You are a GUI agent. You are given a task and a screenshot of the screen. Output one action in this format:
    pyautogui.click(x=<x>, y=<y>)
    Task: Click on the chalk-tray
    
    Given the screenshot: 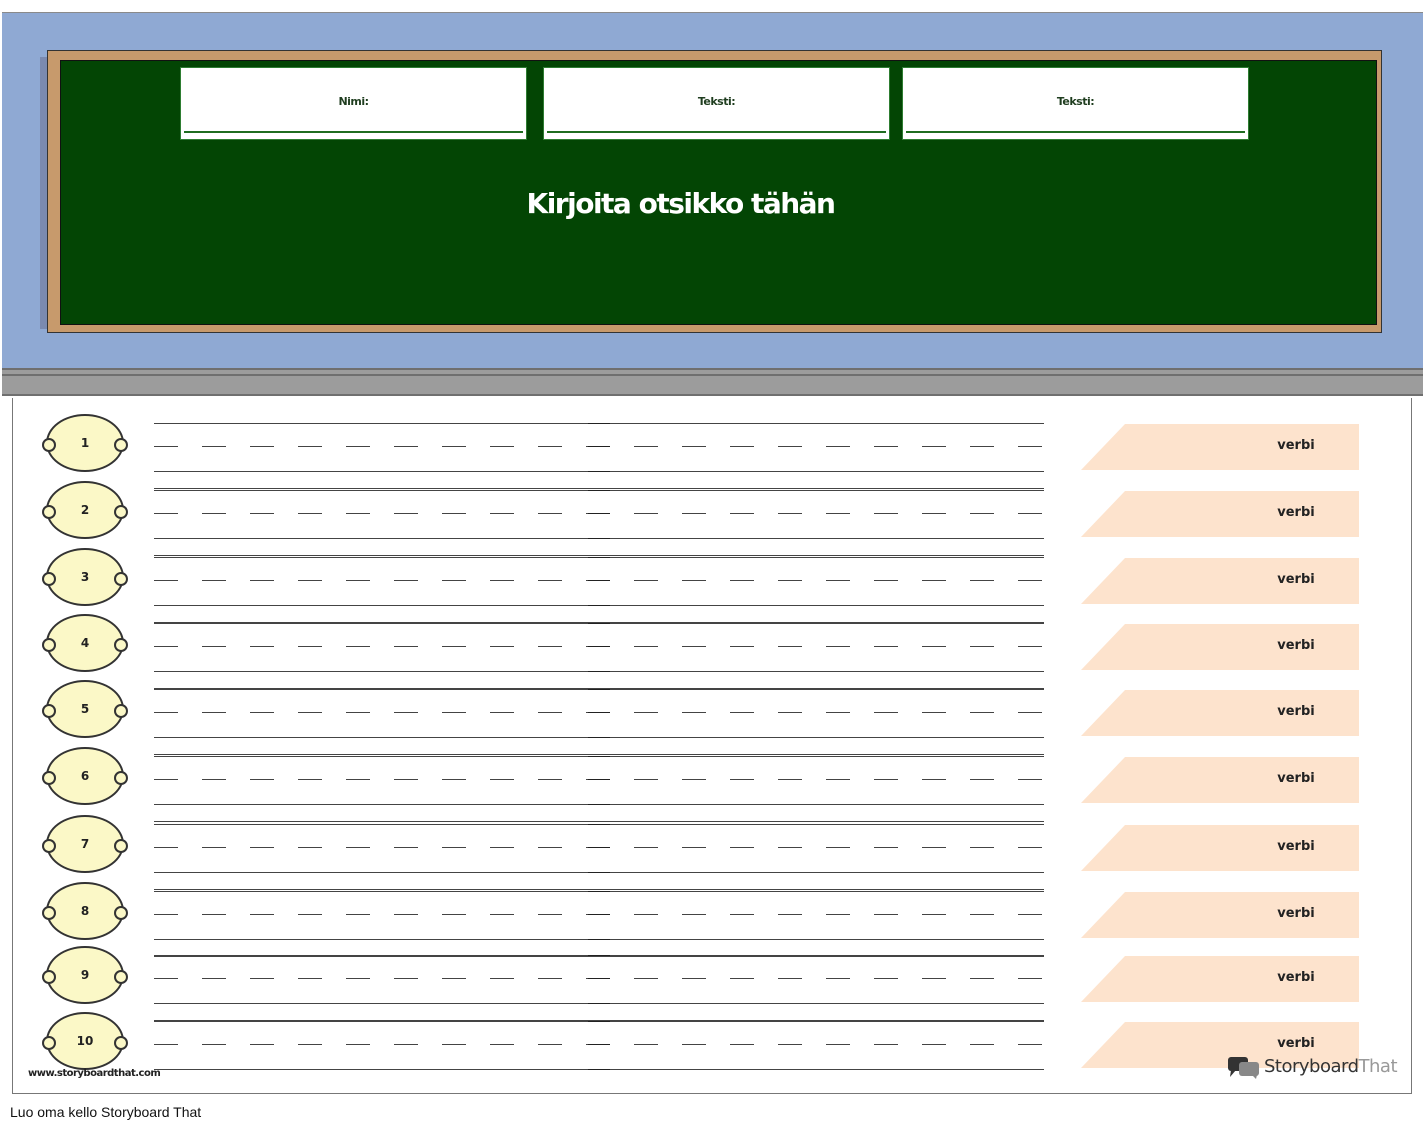 What is the action you would take?
    pyautogui.click(x=712, y=382)
    